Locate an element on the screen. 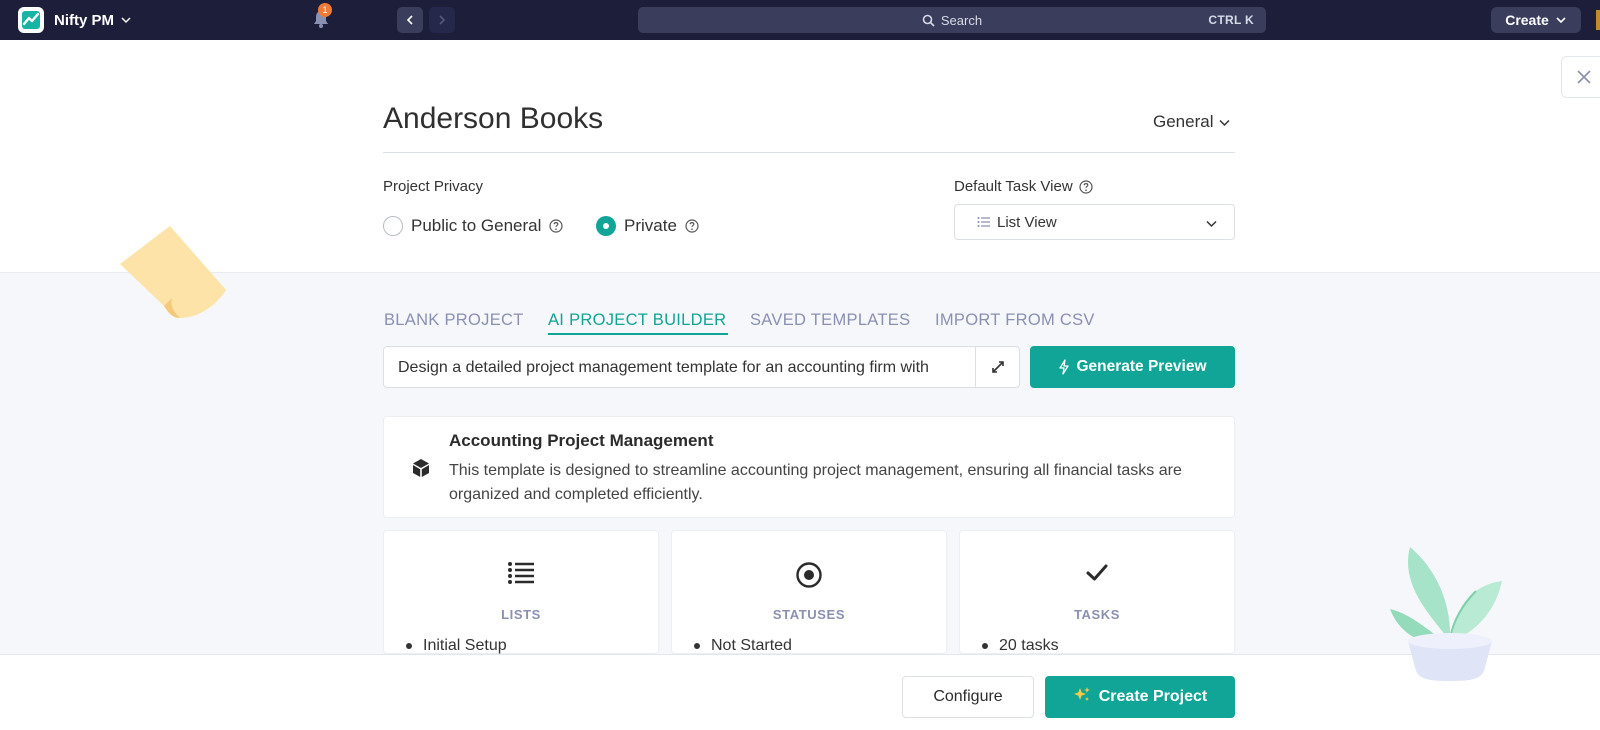 The height and width of the screenshot is (730, 1600). privacy-option-private: Private is located at coordinates (647, 226).